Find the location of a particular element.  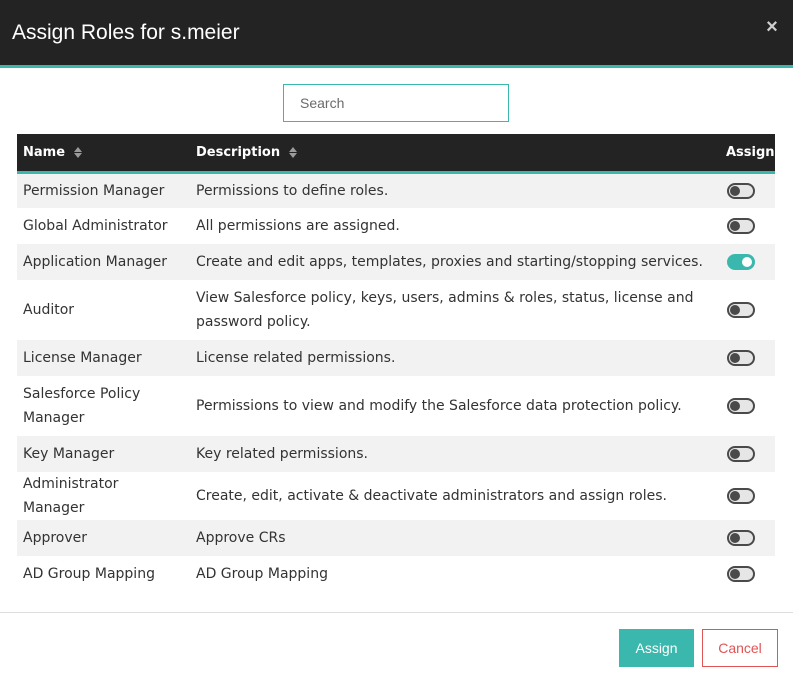

footer-divider is located at coordinates (396, 612).